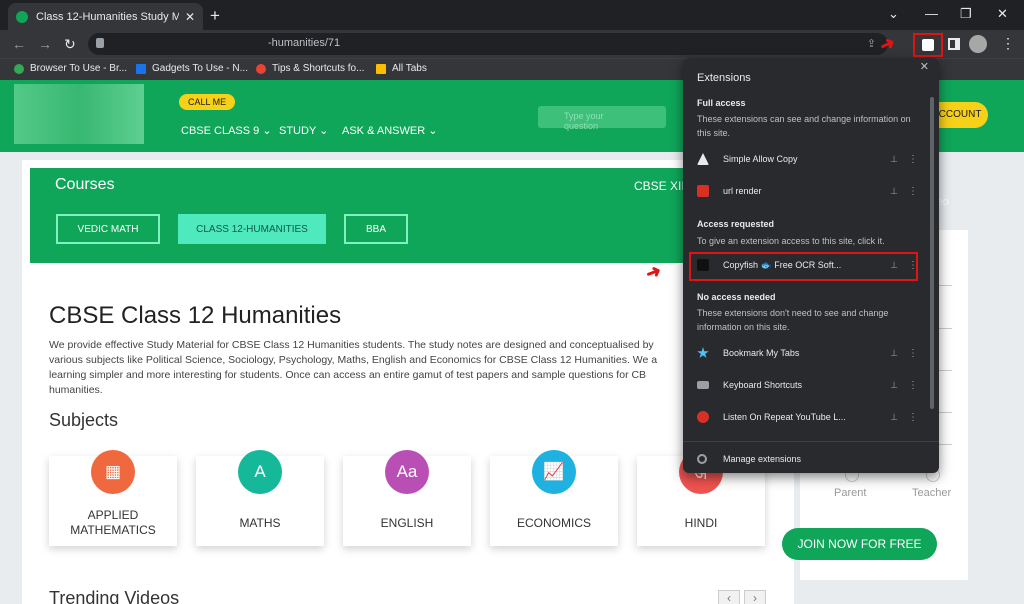  Describe the element at coordinates (304, 43) in the screenshot. I see `url-text: -humanities/71` at that location.